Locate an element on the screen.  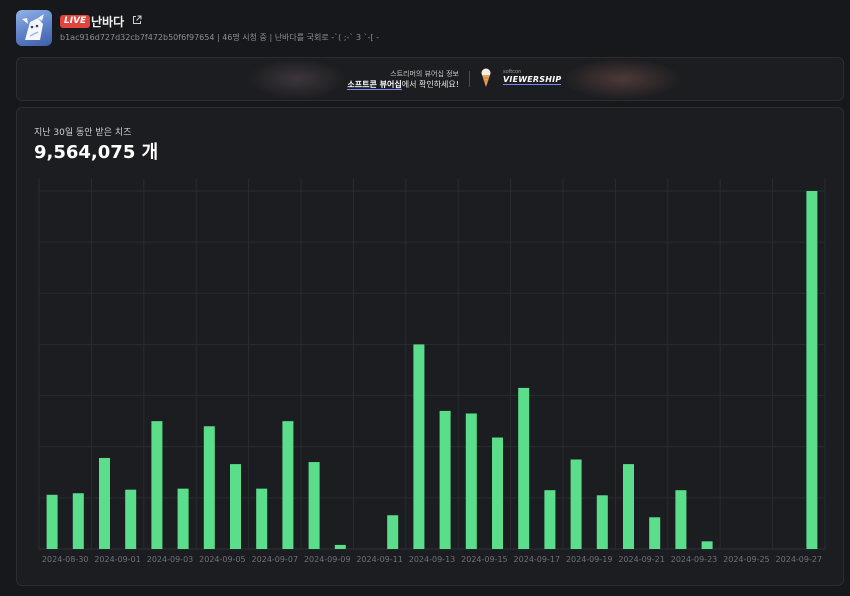
channel-name: 난바다 is located at coordinates (107, 21).